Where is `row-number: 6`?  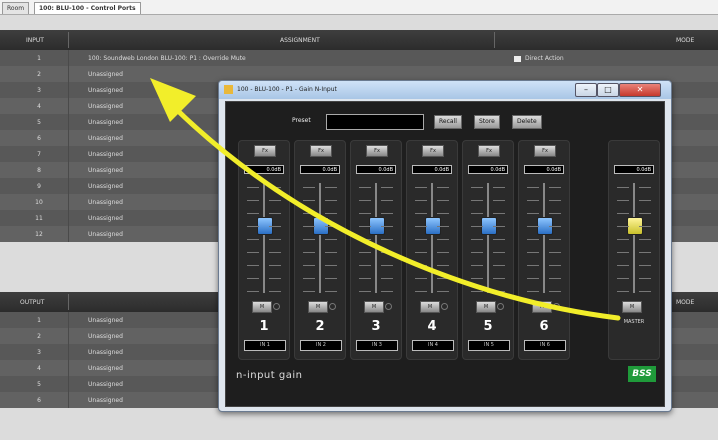 row-number: 6 is located at coordinates (39, 138).